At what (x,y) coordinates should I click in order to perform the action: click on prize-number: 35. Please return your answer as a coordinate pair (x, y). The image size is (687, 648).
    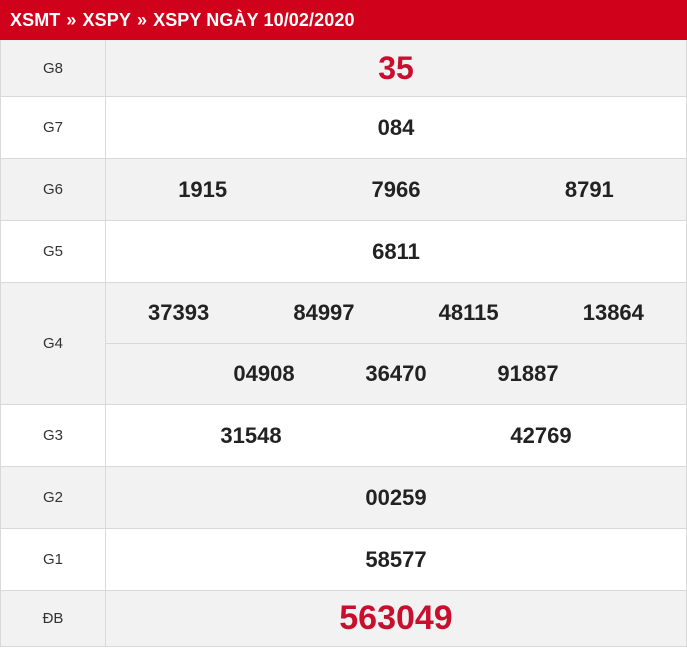
    Looking at the image, I should click on (396, 67).